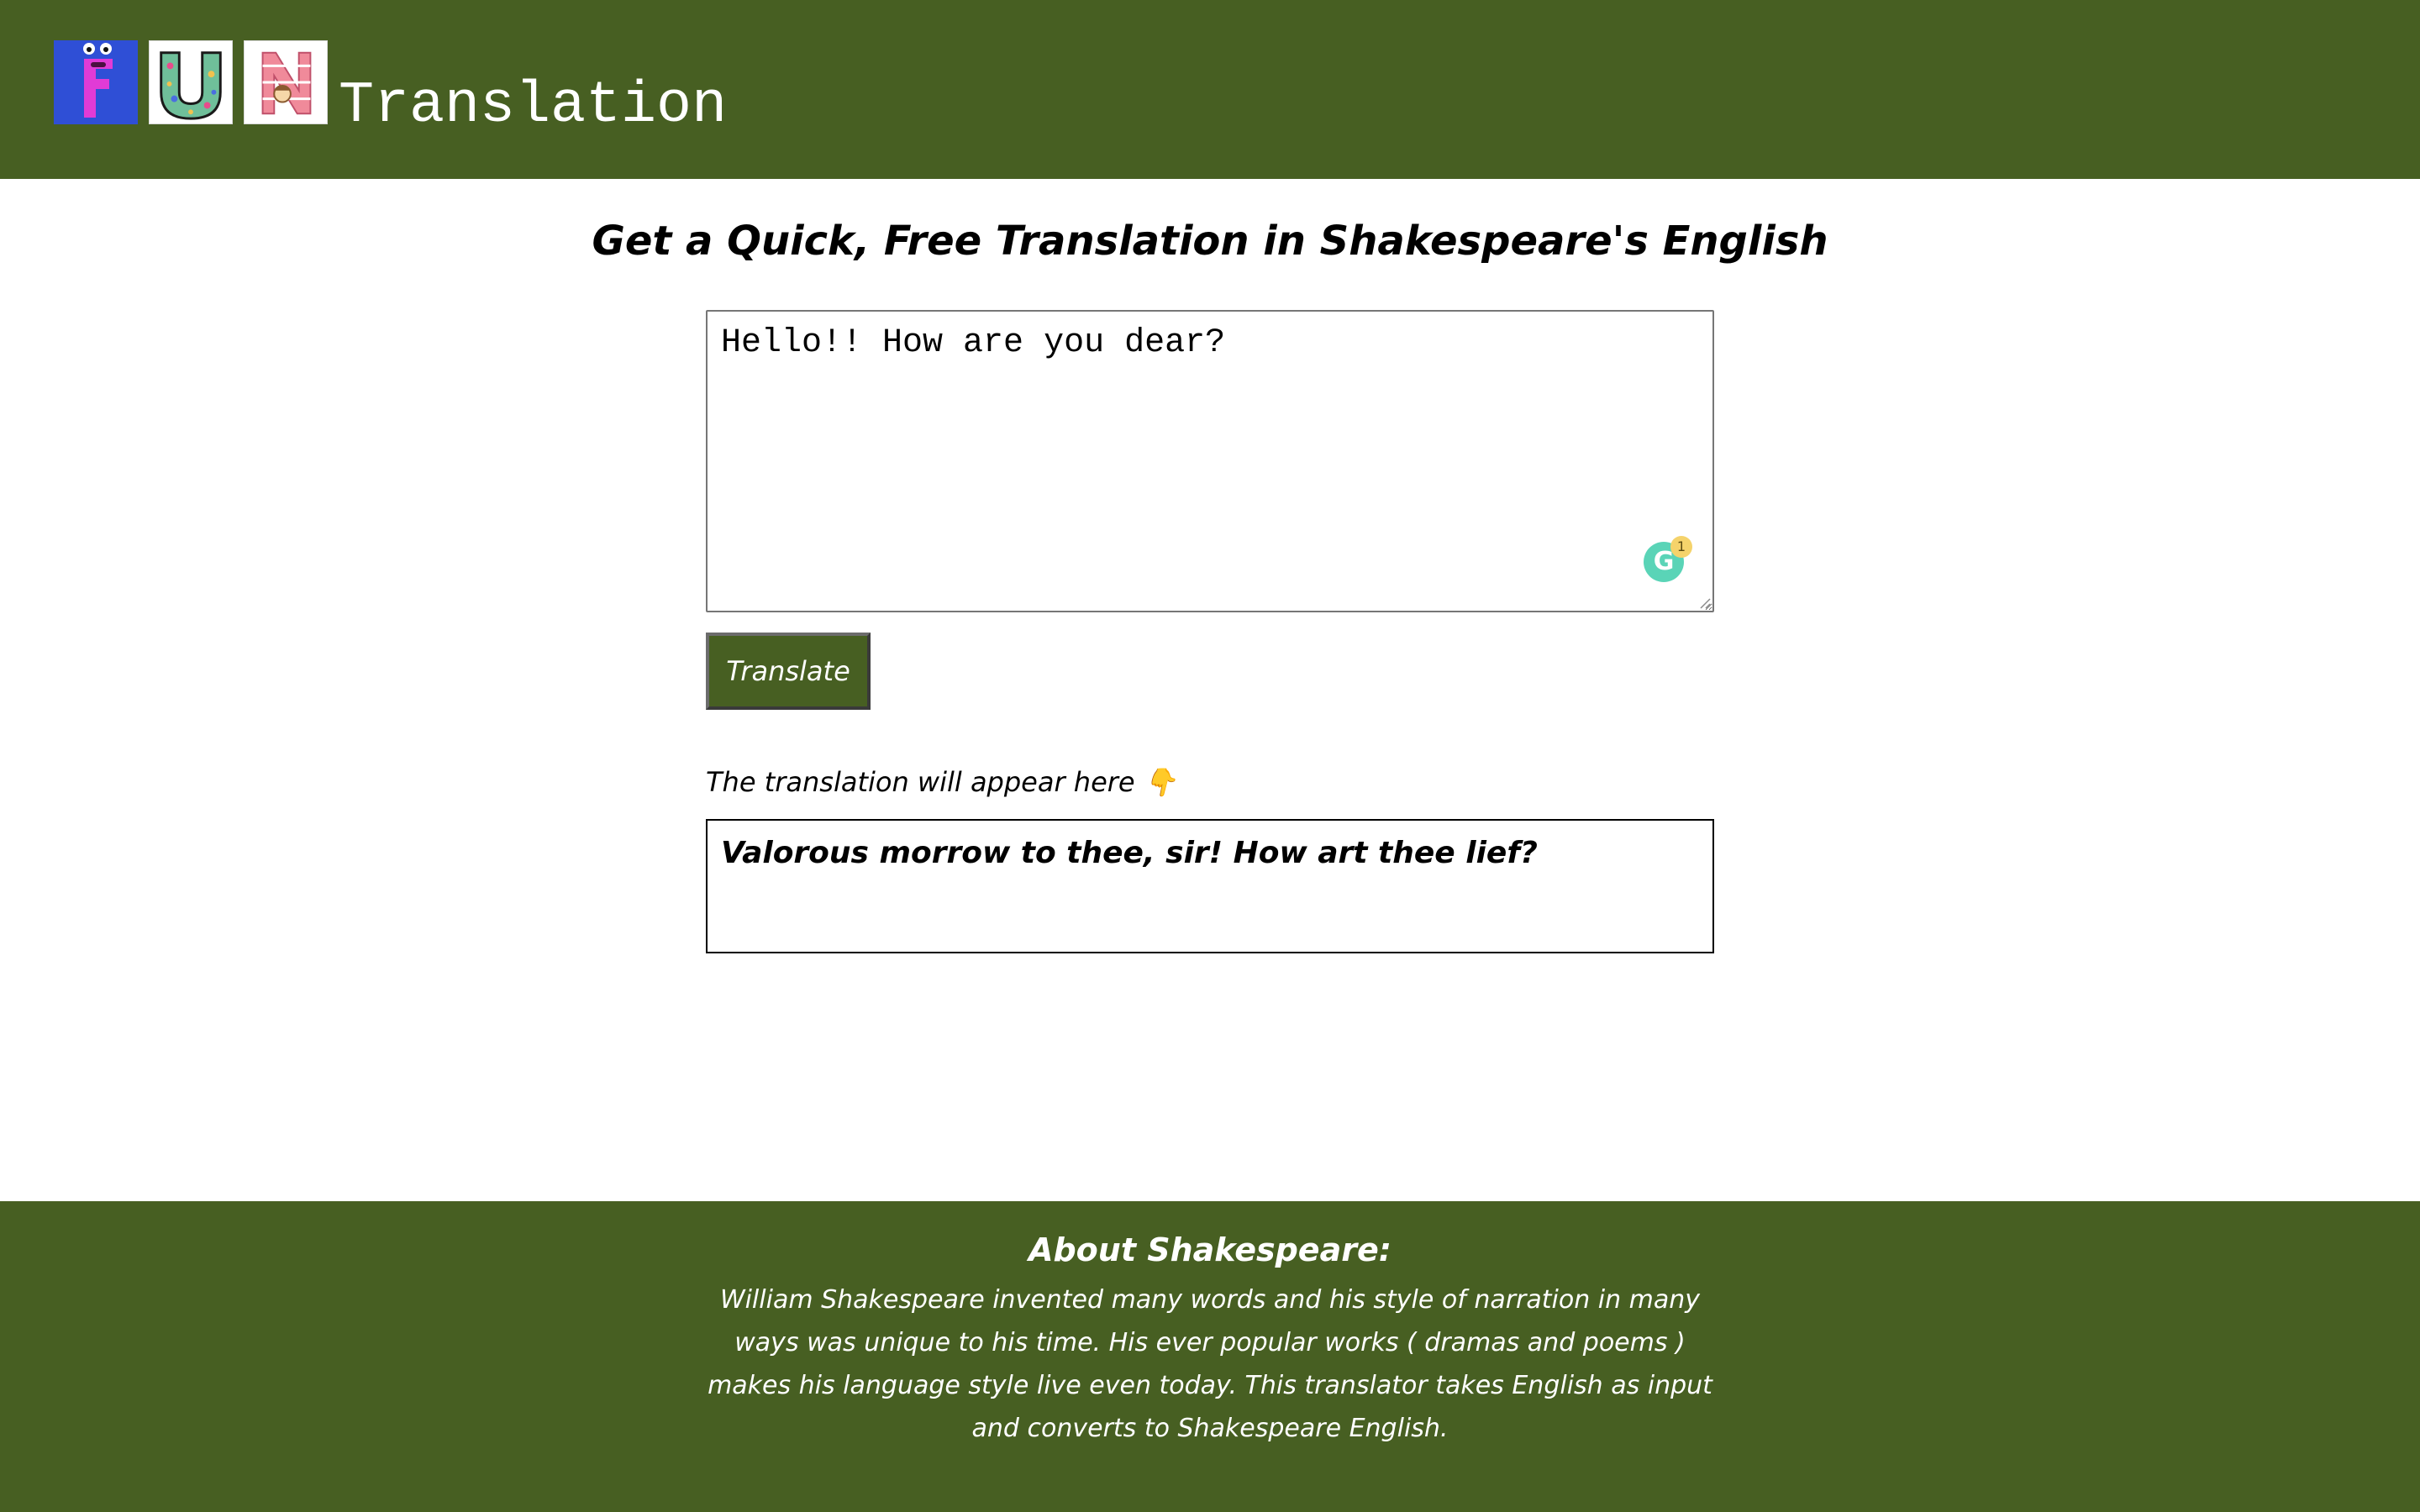 The image size is (2420, 1512). I want to click on output-label: The translation will appear here 👇, so click(941, 782).